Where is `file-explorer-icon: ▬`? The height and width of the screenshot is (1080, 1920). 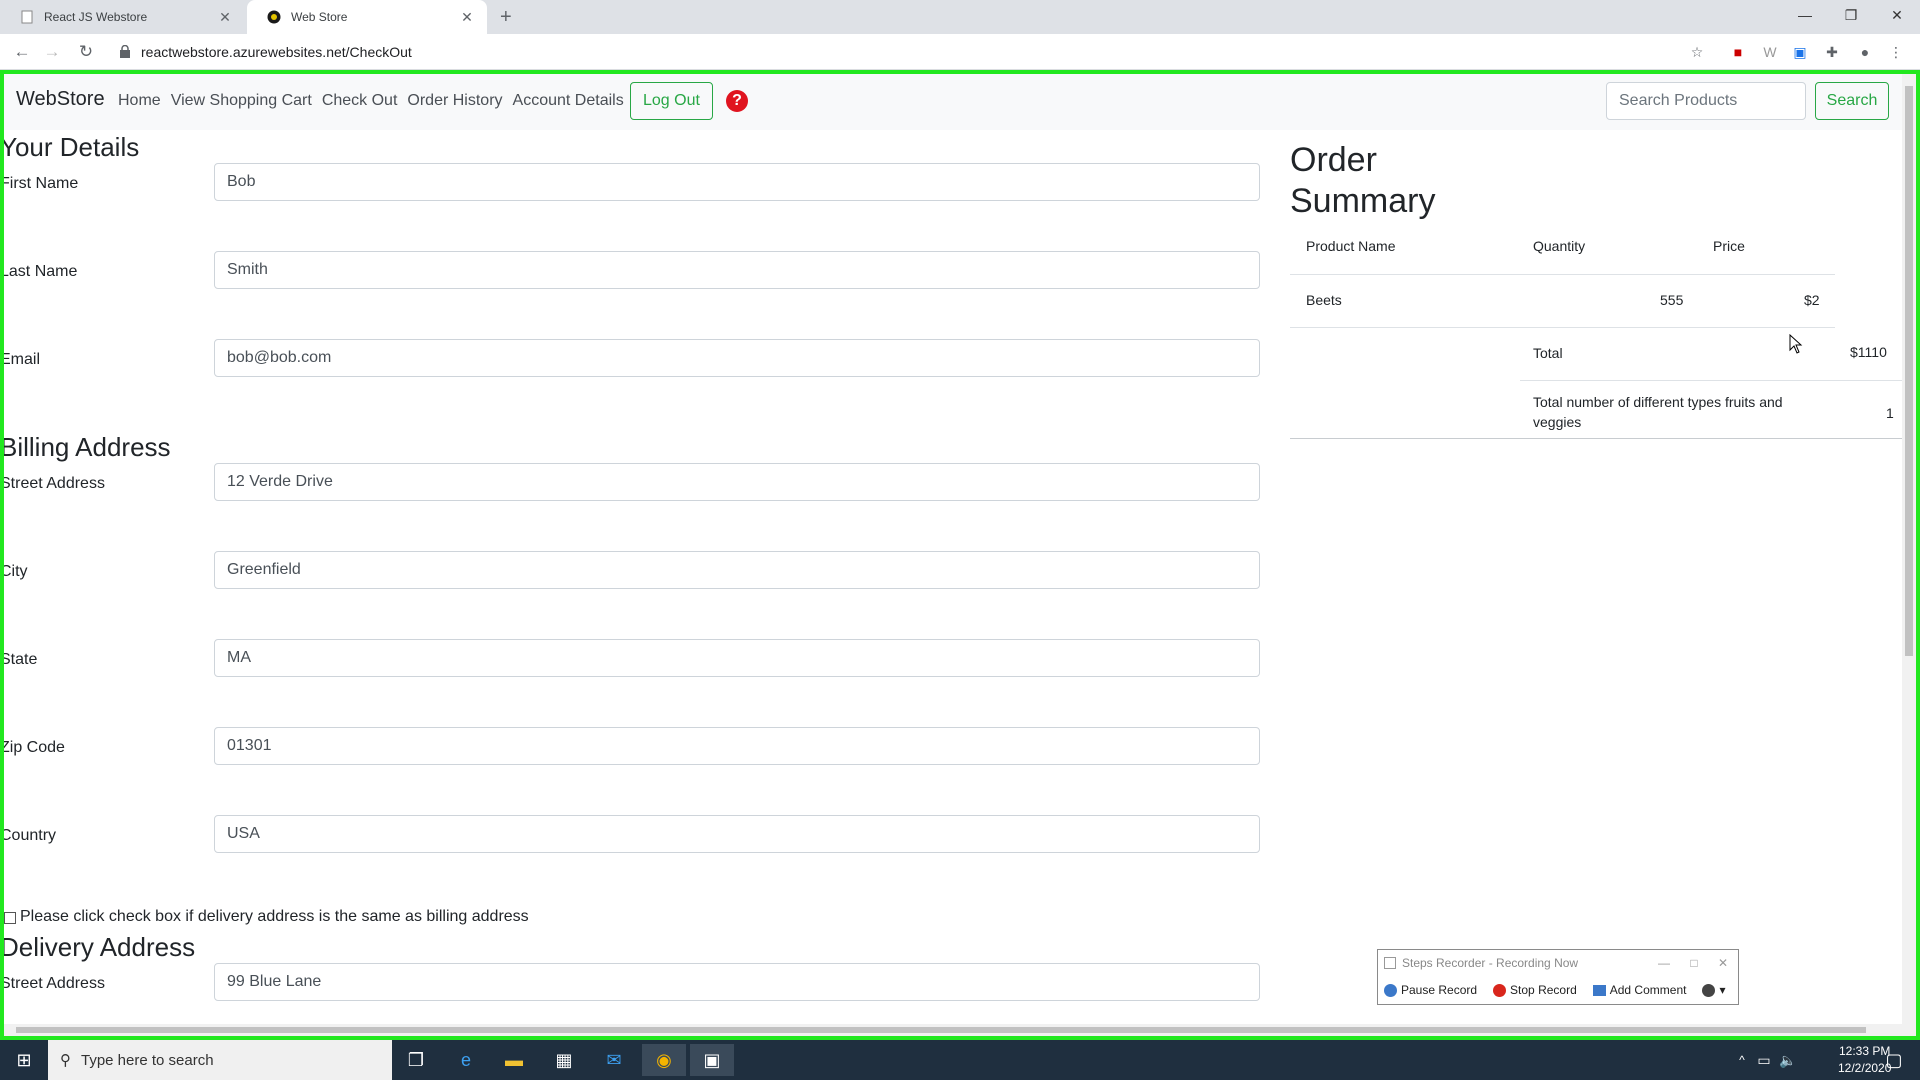 file-explorer-icon: ▬ is located at coordinates (514, 1060).